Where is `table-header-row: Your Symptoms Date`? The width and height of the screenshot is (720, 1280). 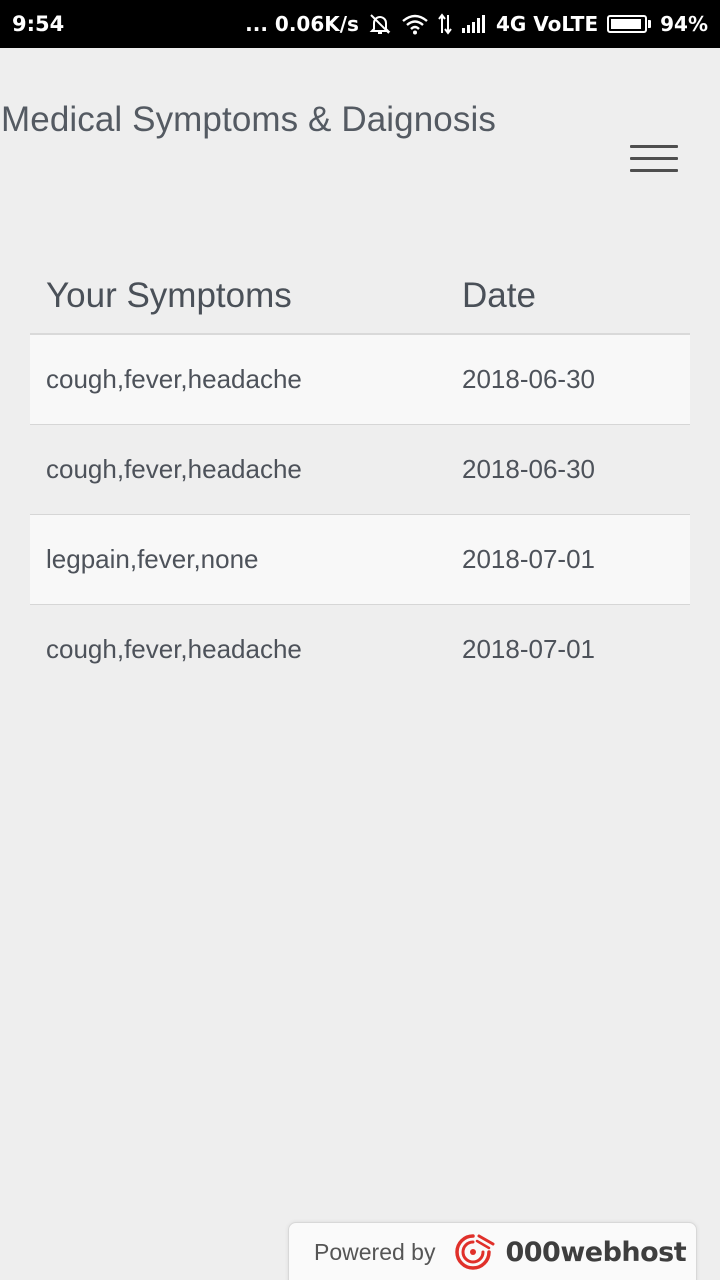 table-header-row: Your Symptoms Date is located at coordinates (360, 296).